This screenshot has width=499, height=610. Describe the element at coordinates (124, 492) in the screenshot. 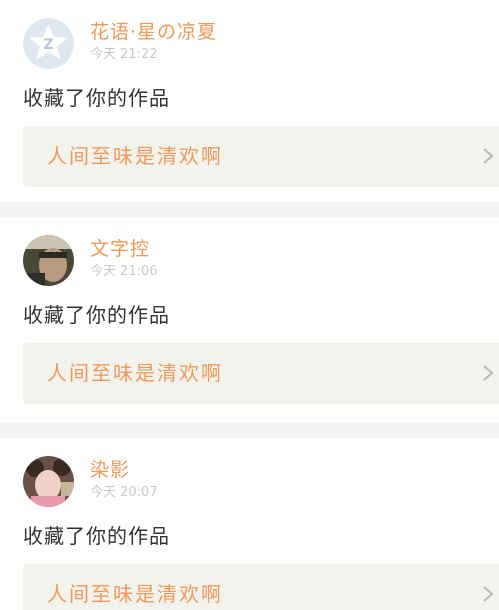

I see `timestamp: 今天 20:07` at that location.